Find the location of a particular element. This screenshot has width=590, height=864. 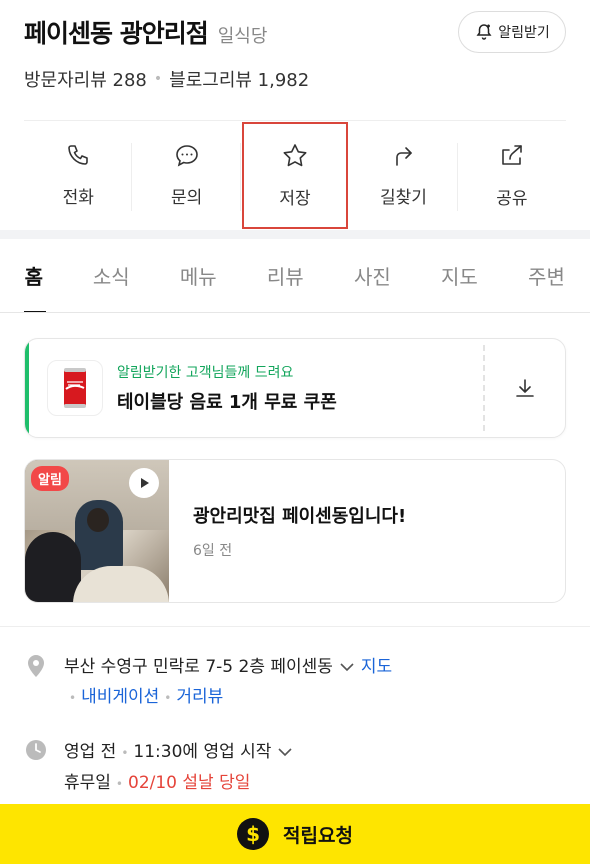

bell-plus-icon is located at coordinates (484, 32).